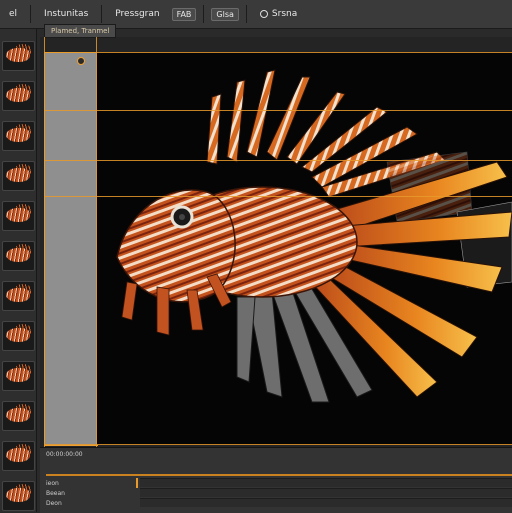 Image resolution: width=512 pixels, height=513 pixels. What do you see at coordinates (137, 483) in the screenshot?
I see `playhead` at bounding box center [137, 483].